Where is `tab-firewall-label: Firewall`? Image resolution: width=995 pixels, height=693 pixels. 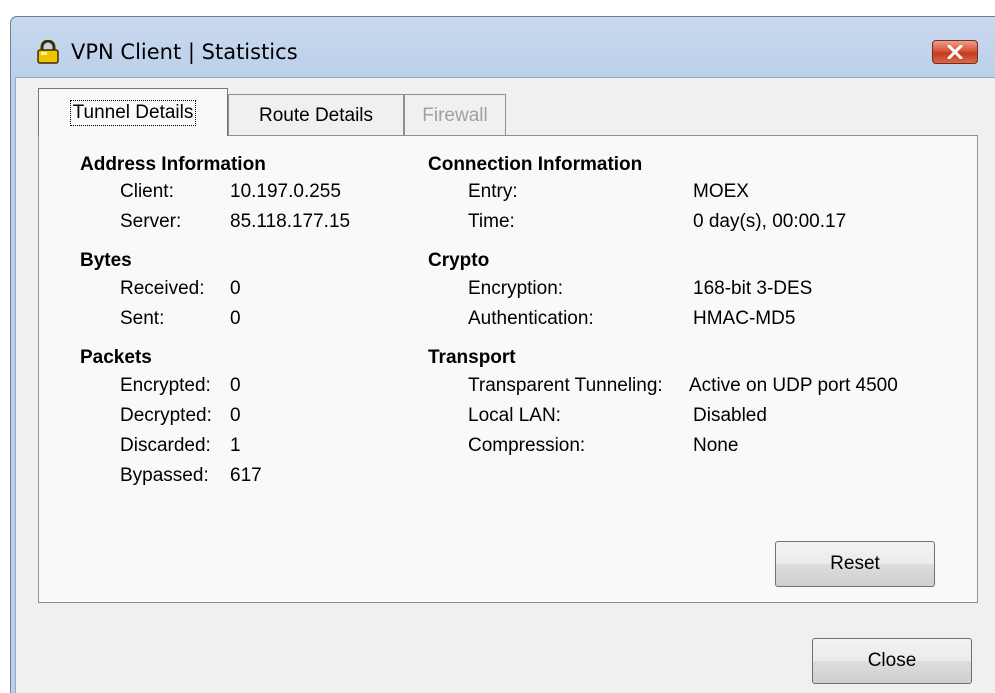 tab-firewall-label: Firewall is located at coordinates (455, 115).